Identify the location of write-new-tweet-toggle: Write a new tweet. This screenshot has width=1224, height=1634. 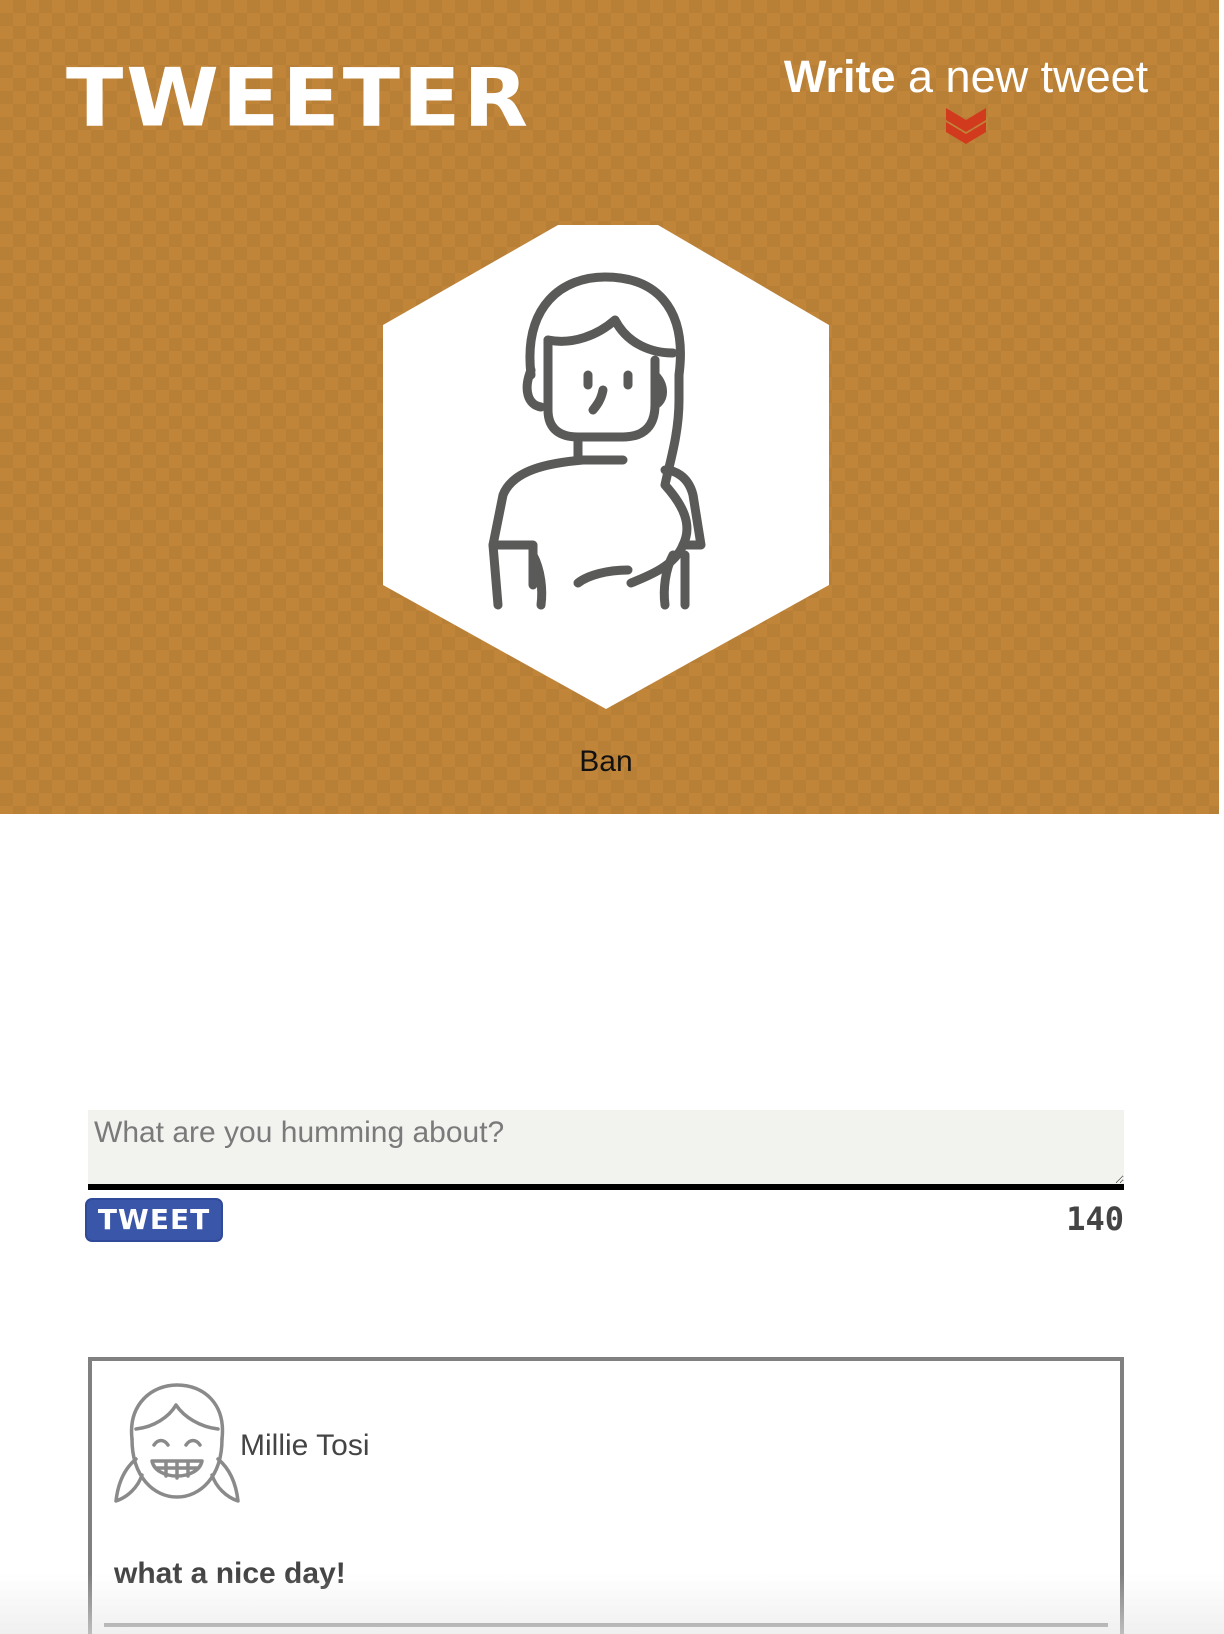
(966, 98).